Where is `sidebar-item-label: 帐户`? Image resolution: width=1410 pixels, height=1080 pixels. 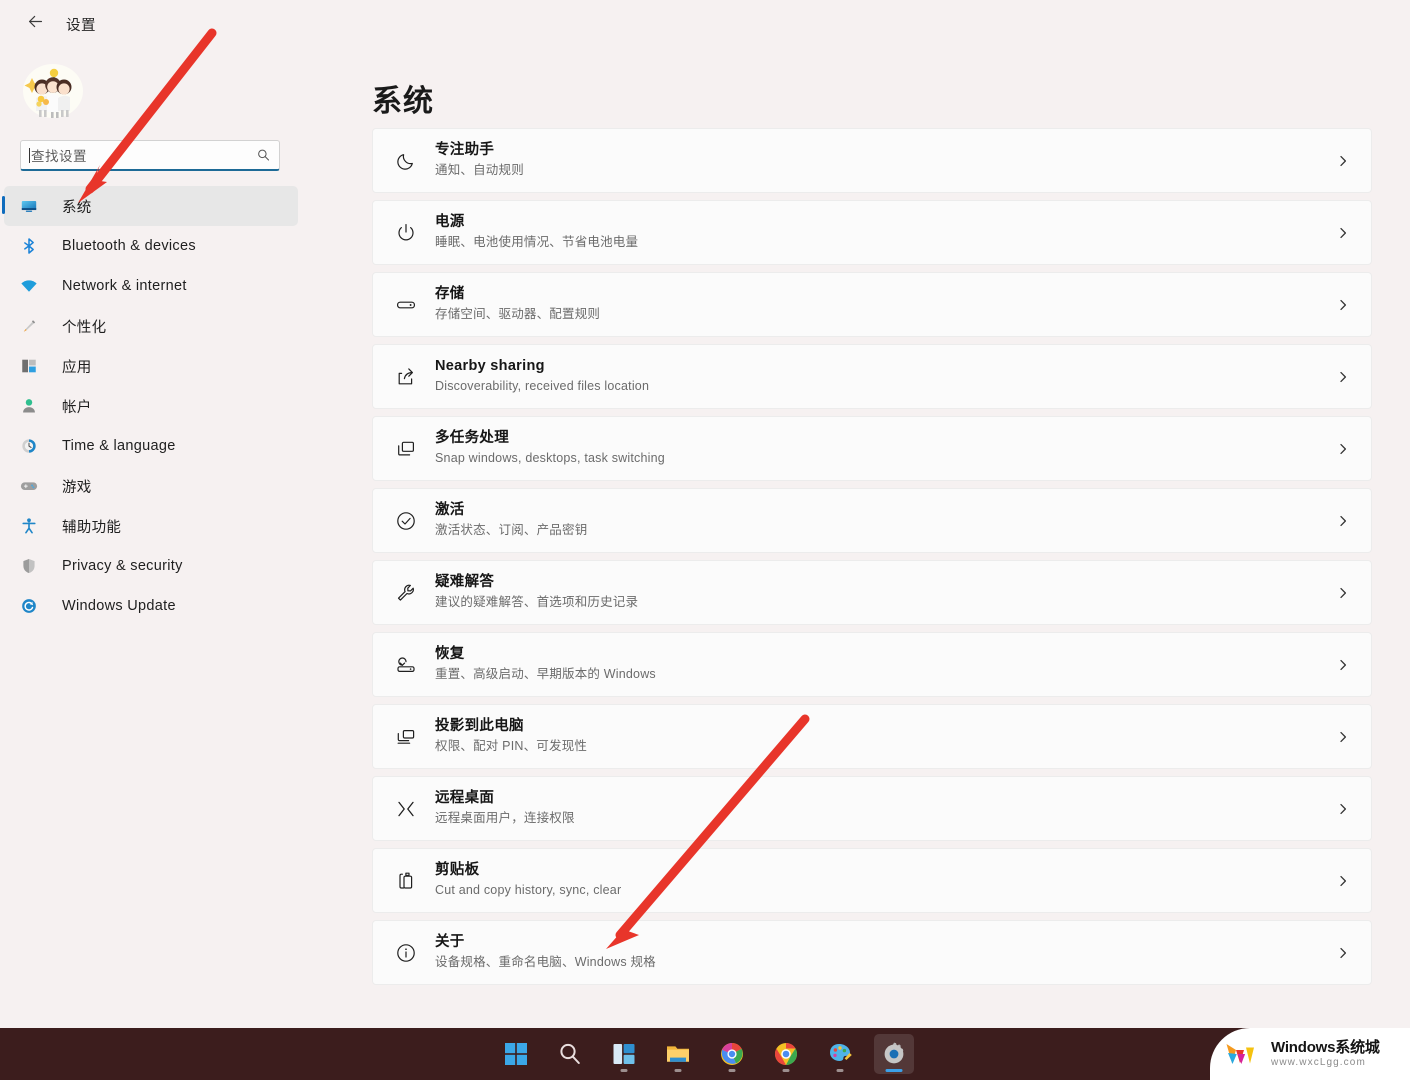
sidebar-item-label: 帐户 is located at coordinates (77, 407).